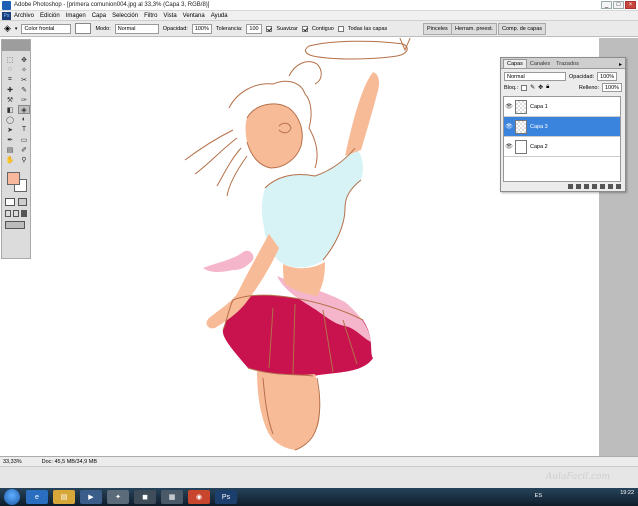  Describe the element at coordinates (64, 497) in the screenshot. I see `folder-icon: ▤` at that location.